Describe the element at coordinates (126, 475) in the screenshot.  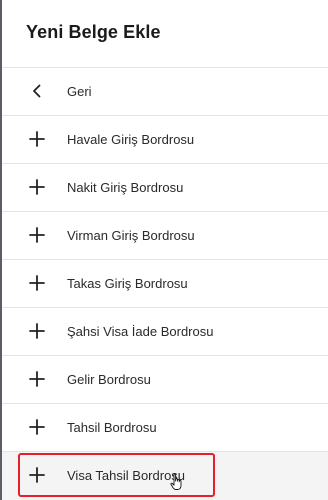
I see `menu-item-label: Visa Tahsil Bordrosu` at that location.